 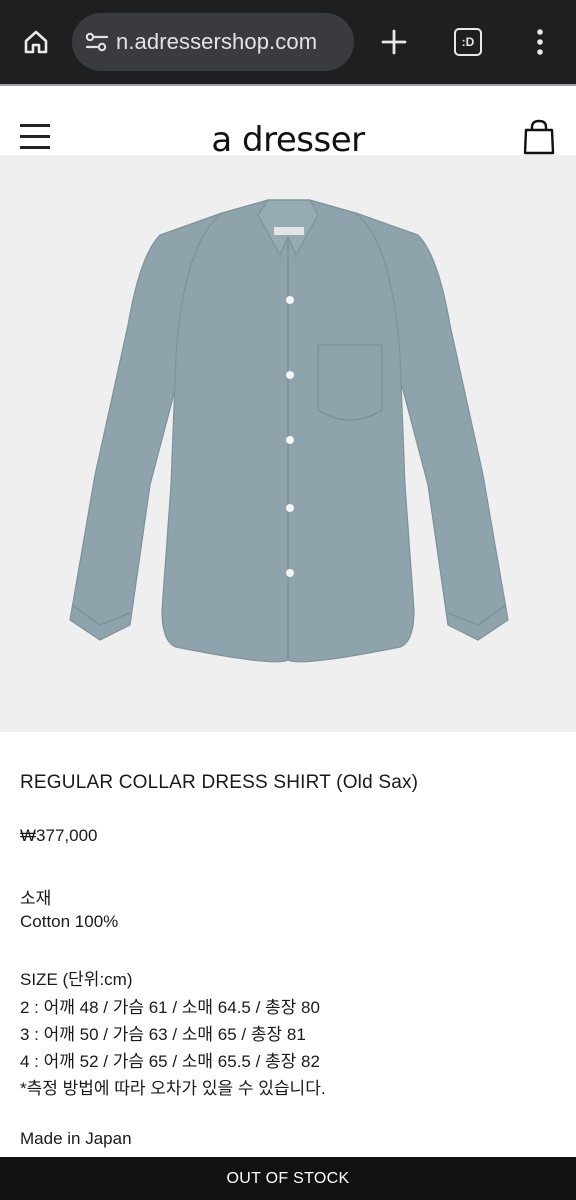 I want to click on size-row: 4 : 어깨 52 / 가슴 65 / 소매 65.5 / 총장 82, so click(x=170, y=1061).